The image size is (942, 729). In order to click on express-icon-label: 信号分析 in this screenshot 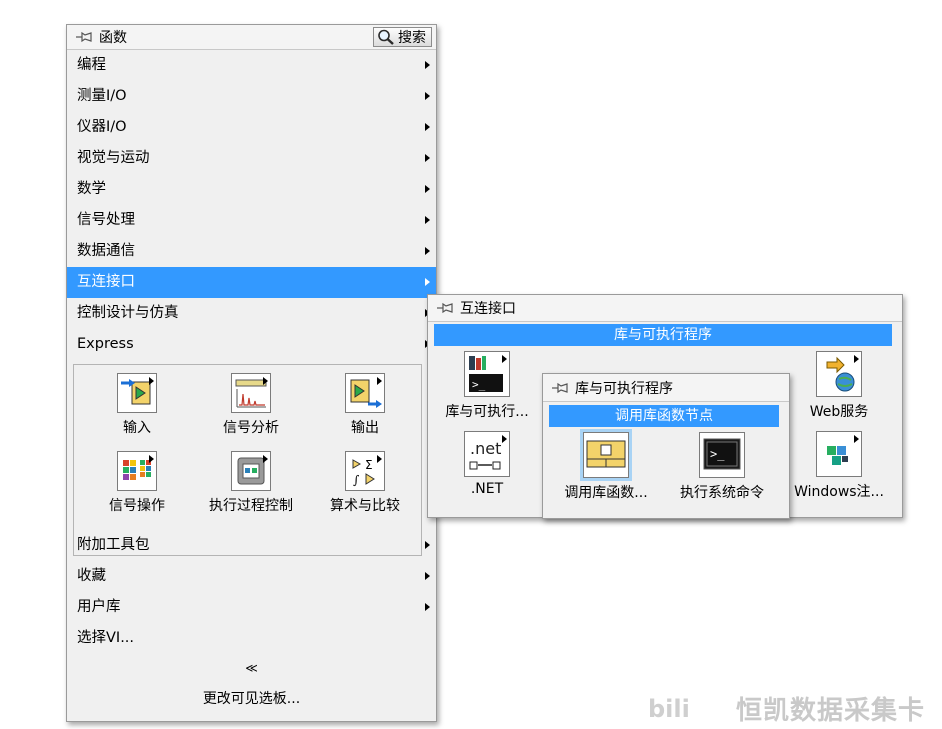, I will do `click(251, 428)`.